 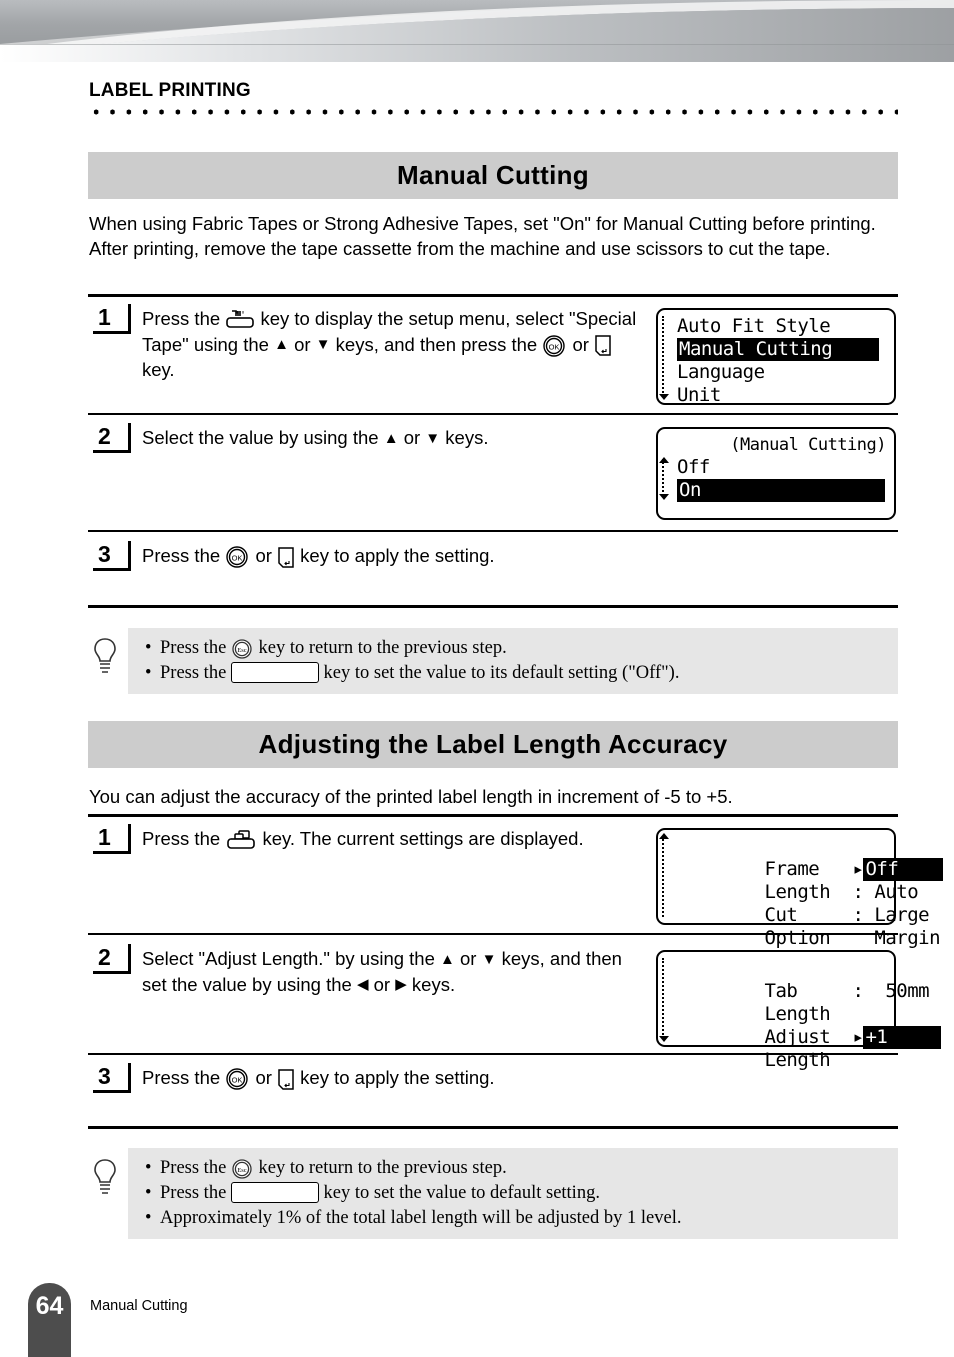 I want to click on lcd-row-value: 50mm, so click(x=907, y=991).